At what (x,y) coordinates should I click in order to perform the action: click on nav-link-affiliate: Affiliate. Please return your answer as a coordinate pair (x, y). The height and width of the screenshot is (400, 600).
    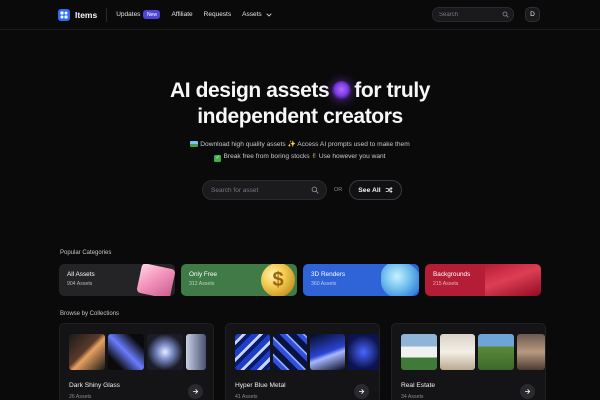
    Looking at the image, I should click on (181, 14).